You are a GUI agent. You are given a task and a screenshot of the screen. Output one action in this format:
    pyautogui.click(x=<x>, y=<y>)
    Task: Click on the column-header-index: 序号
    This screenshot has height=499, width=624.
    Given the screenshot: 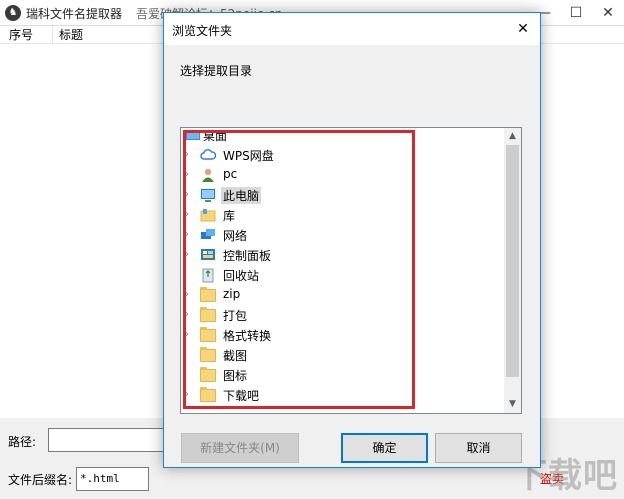 What is the action you would take?
    pyautogui.click(x=18, y=35)
    